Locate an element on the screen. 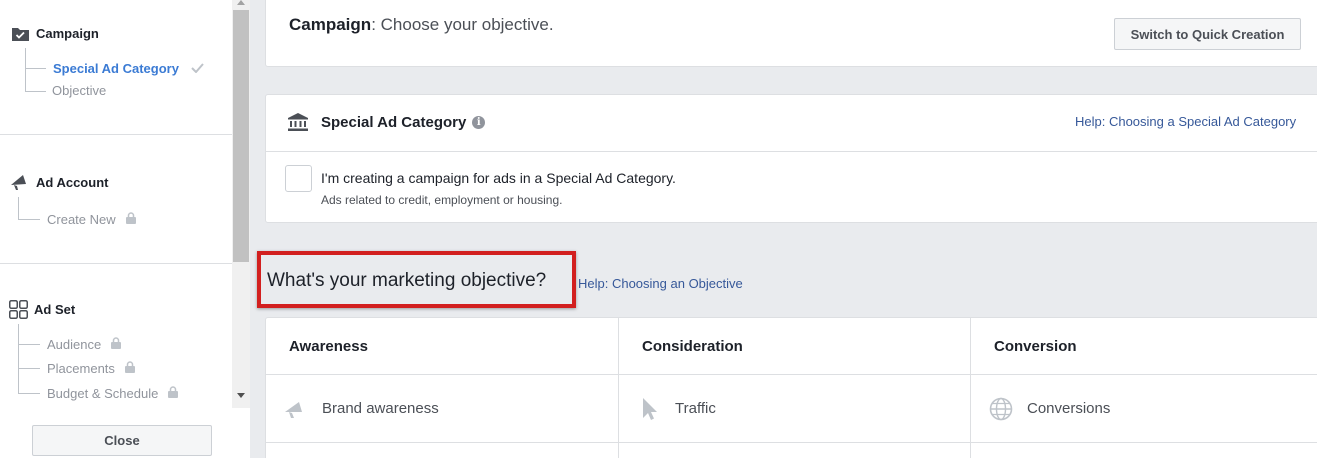 The image size is (1317, 458). help-special-ad-category-link: Help: Choosing a Special Ad Category is located at coordinates (1185, 121).